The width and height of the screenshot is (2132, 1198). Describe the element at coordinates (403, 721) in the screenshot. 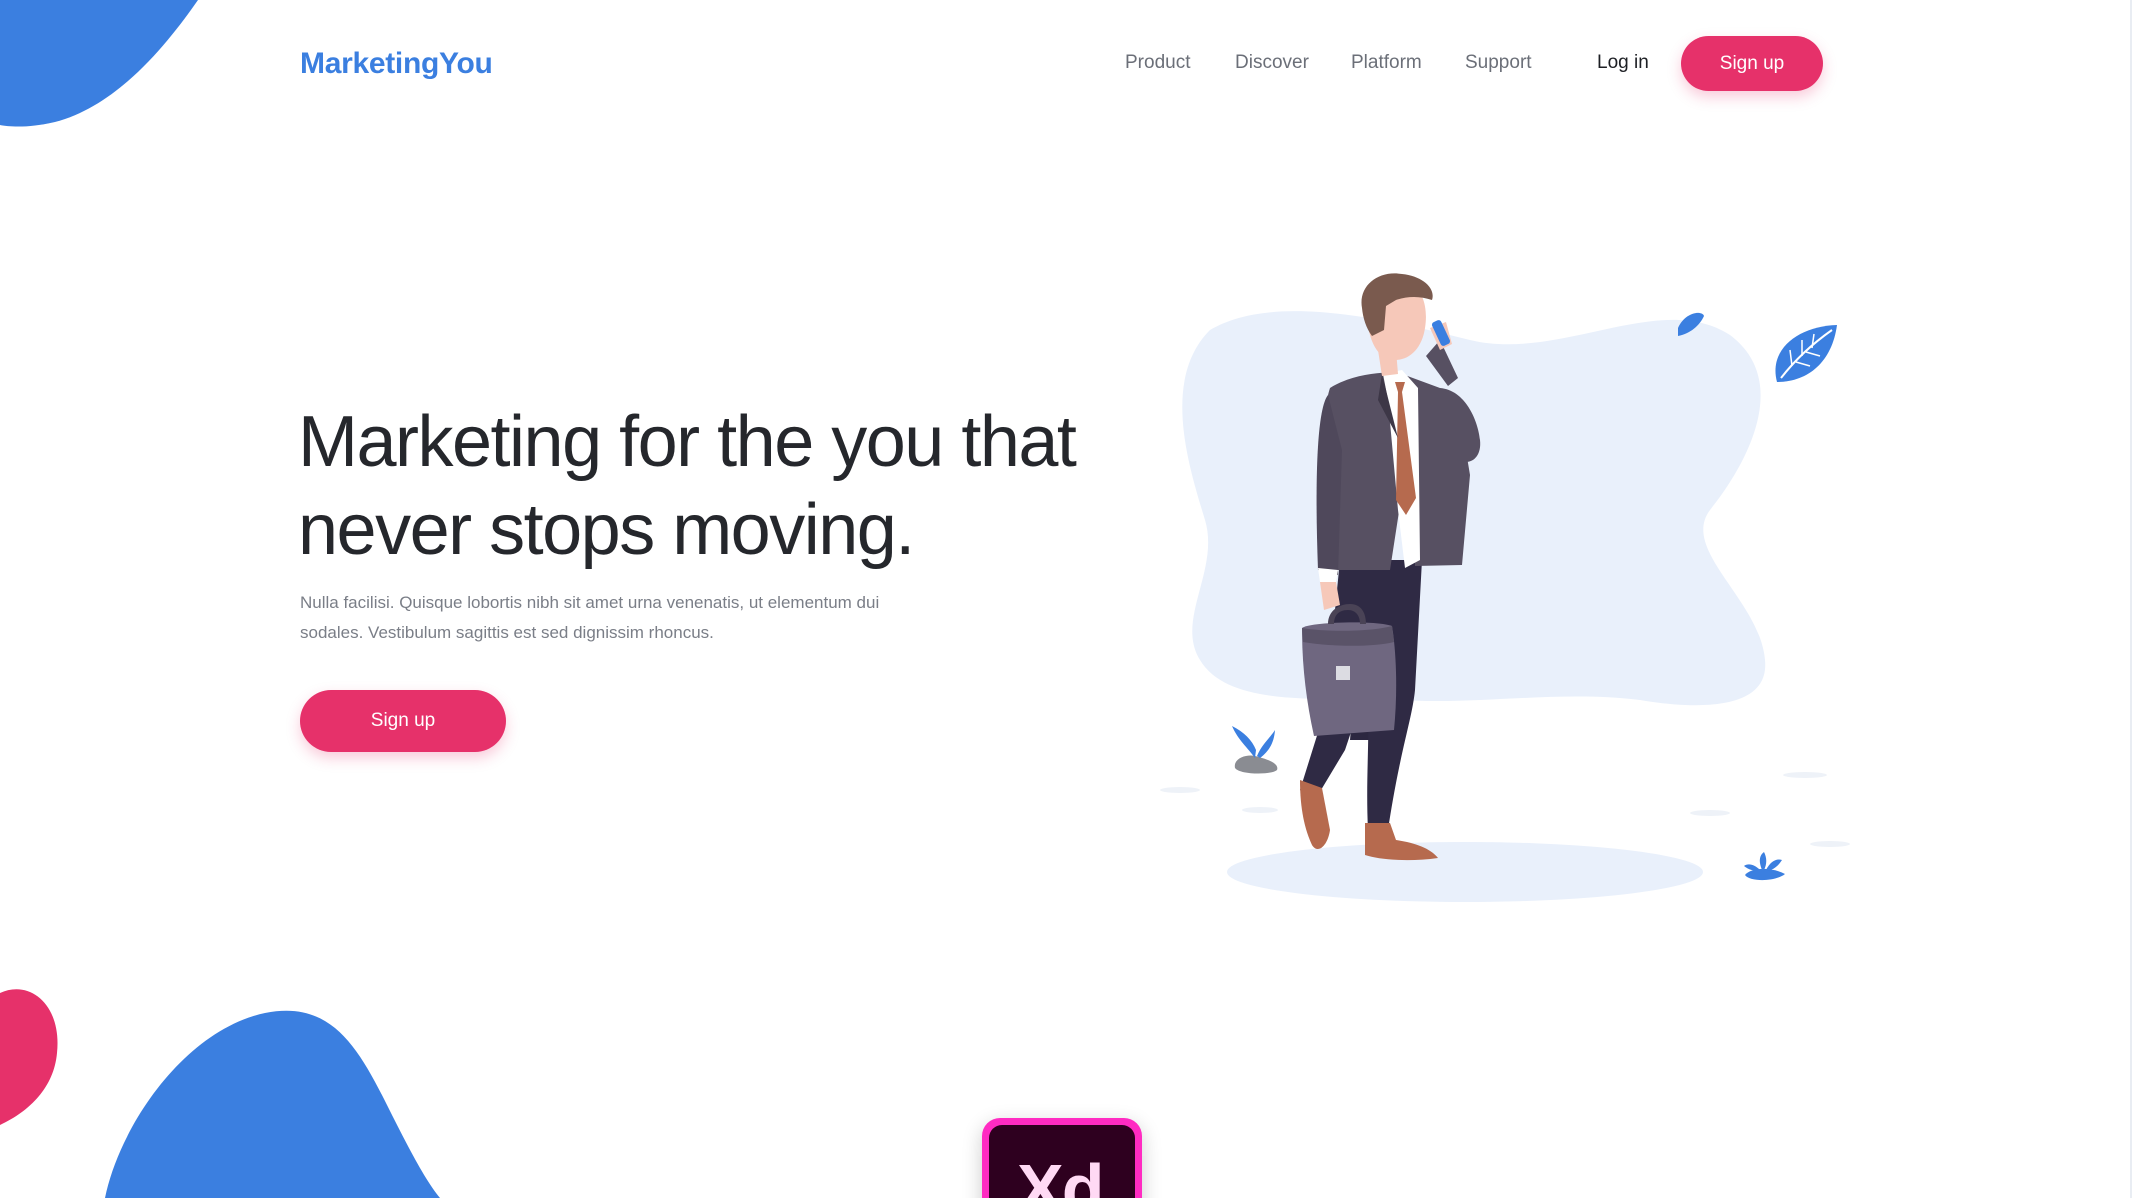

I see `hero-signup-button: Sign up` at that location.